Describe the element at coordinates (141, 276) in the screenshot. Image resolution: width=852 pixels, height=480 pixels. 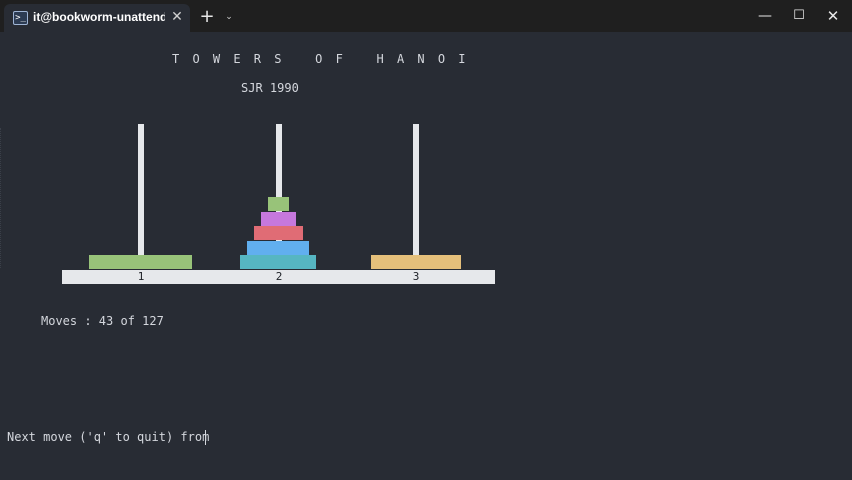
I see `peg-label-1: 1` at that location.